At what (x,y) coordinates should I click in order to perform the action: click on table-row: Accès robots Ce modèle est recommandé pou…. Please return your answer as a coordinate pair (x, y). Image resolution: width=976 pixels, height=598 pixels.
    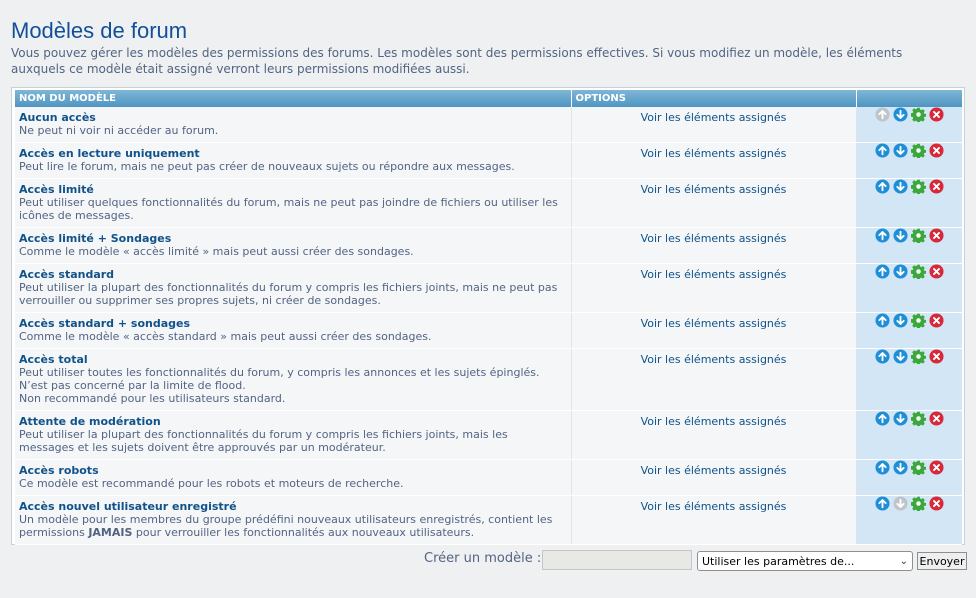
    Looking at the image, I should click on (488, 477).